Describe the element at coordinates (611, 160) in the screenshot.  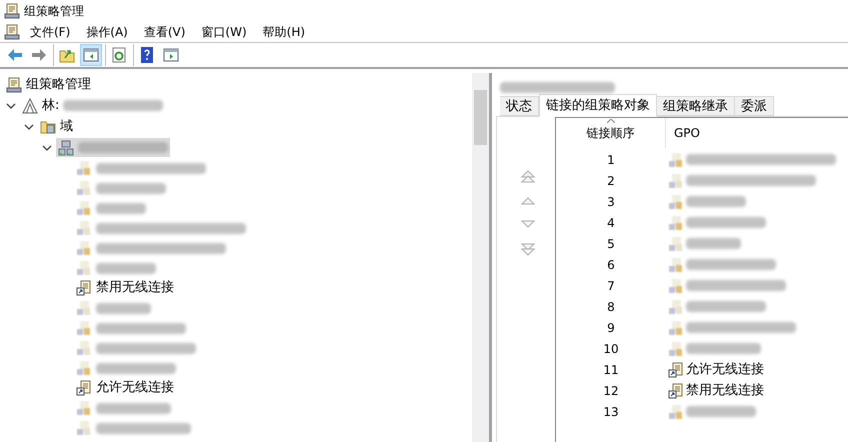
I see `order-cell-text: 1` at that location.